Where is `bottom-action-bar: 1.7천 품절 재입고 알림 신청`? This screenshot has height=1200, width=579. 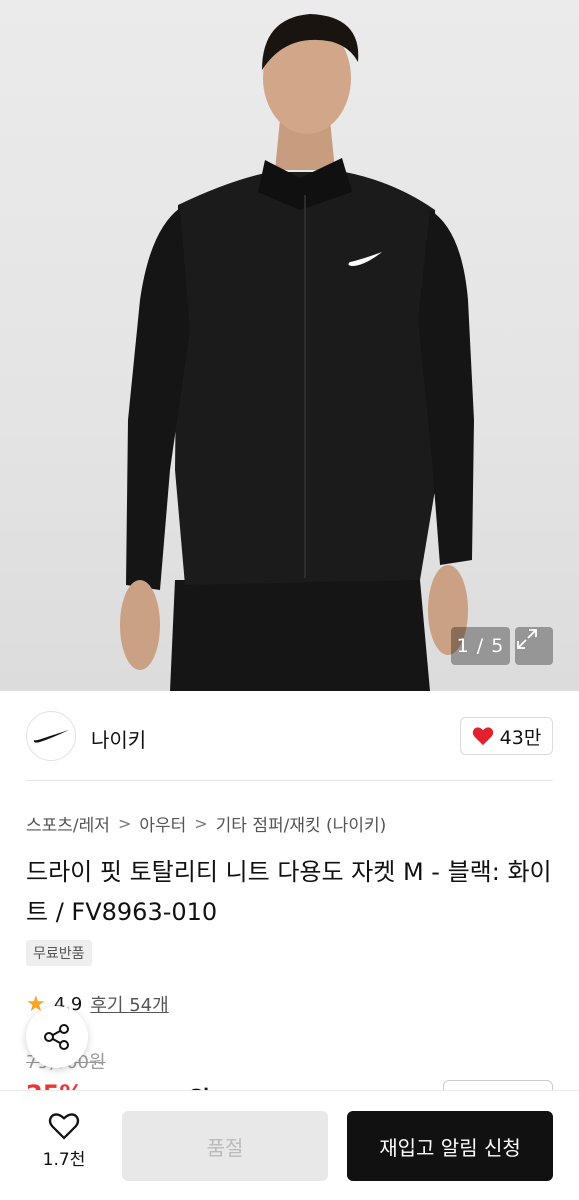 bottom-action-bar: 1.7천 품절 재입고 알림 신청 is located at coordinates (289, 1145).